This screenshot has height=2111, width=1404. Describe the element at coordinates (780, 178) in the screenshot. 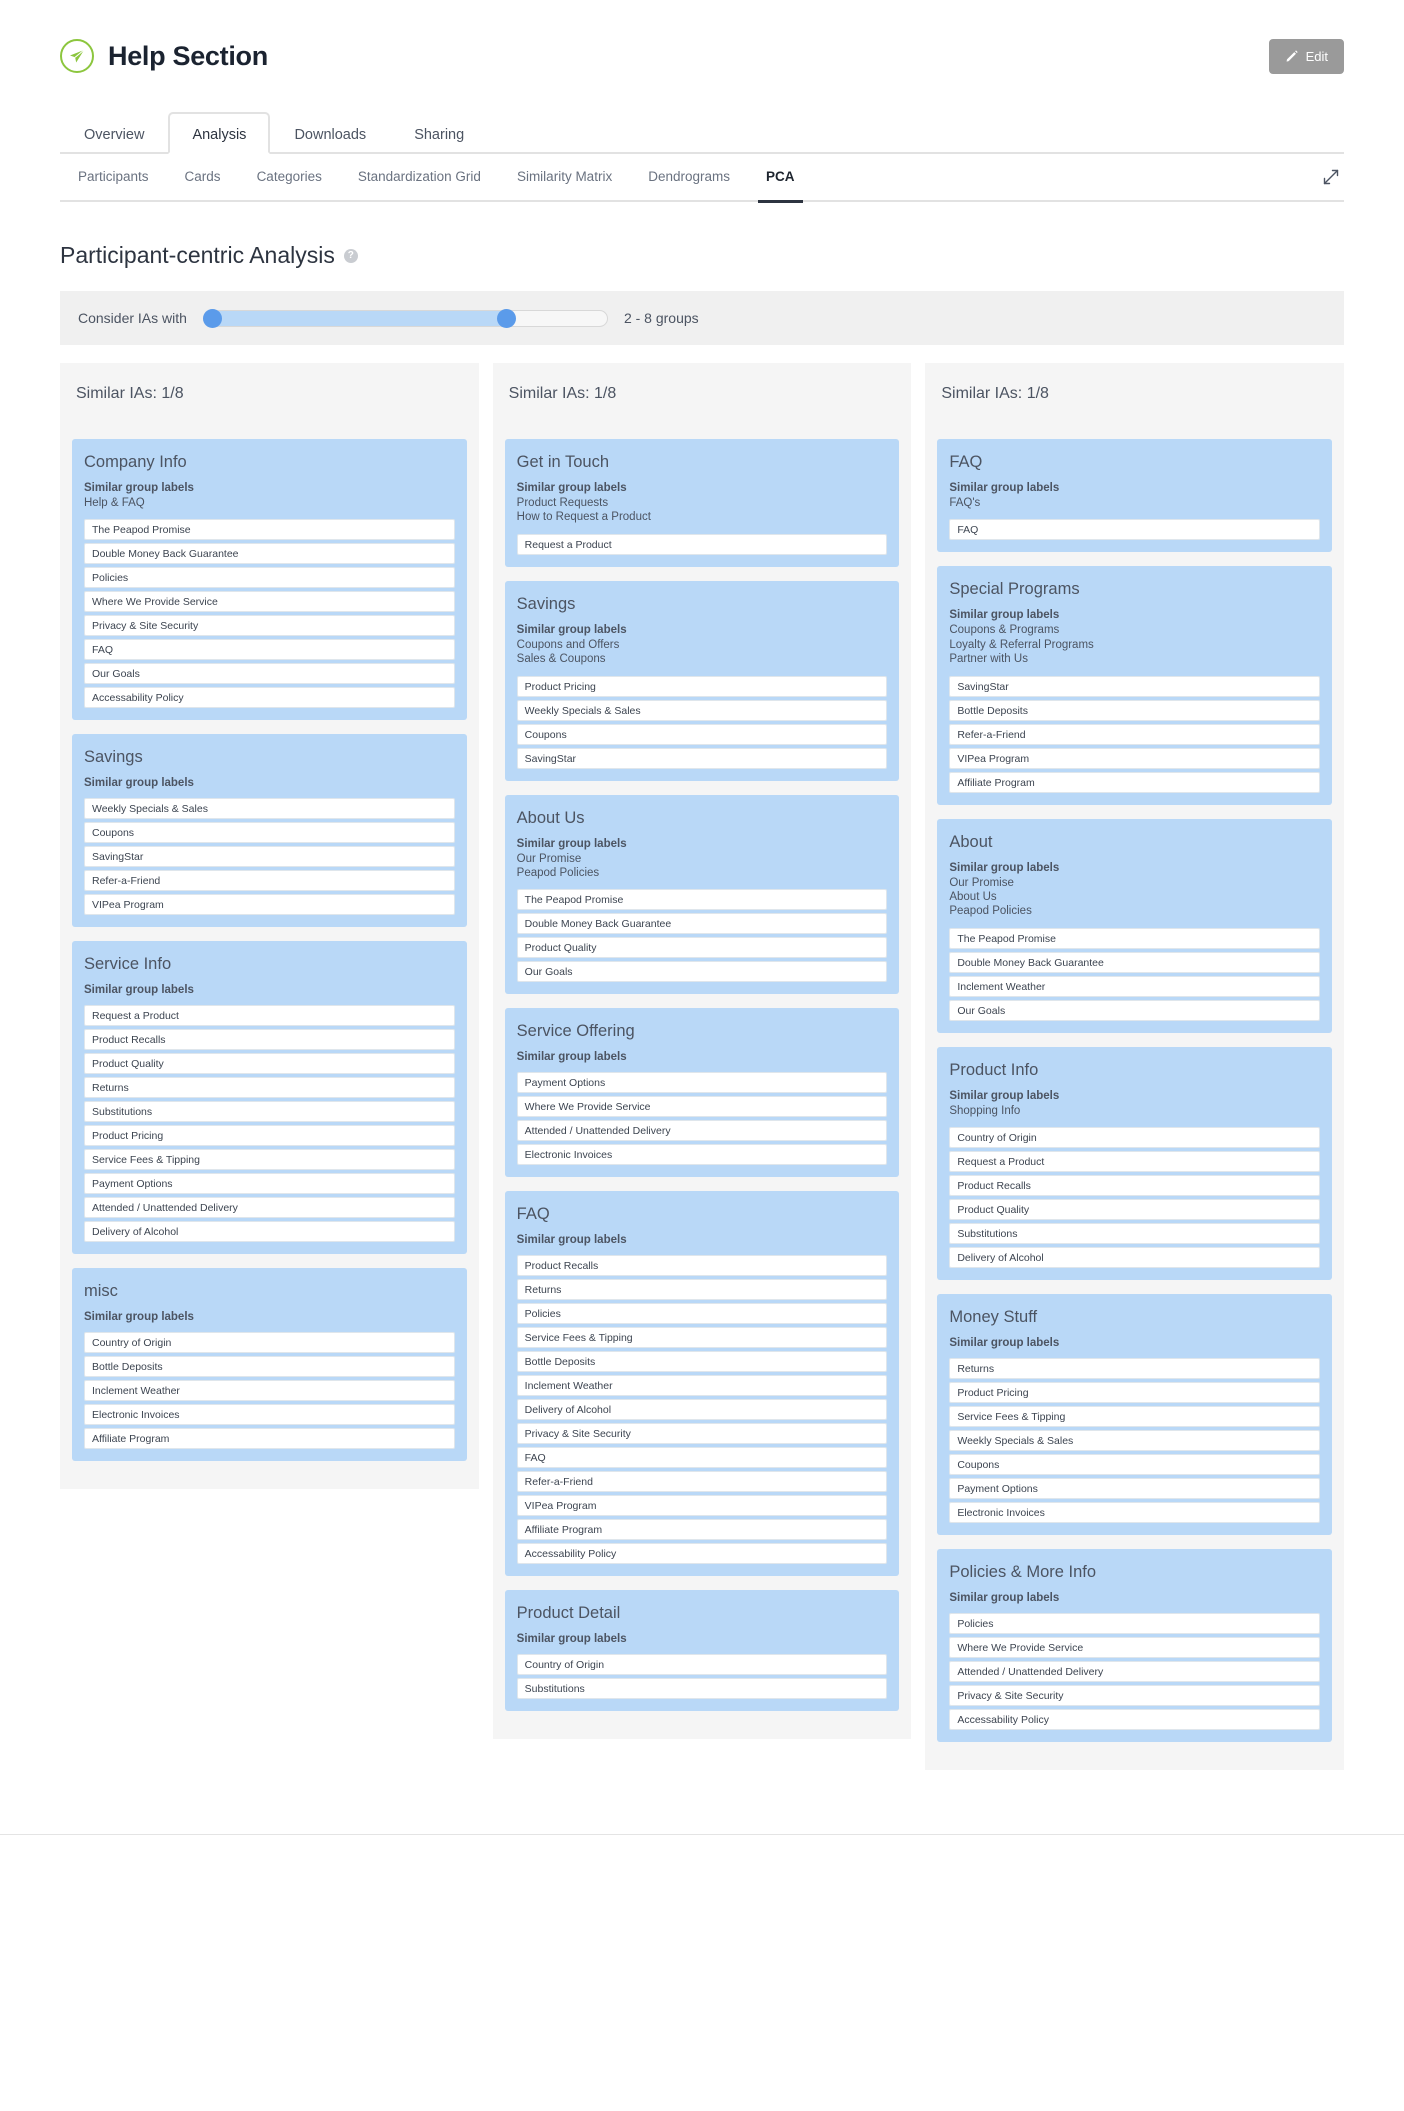

I see `tab-pca: PCA` at that location.